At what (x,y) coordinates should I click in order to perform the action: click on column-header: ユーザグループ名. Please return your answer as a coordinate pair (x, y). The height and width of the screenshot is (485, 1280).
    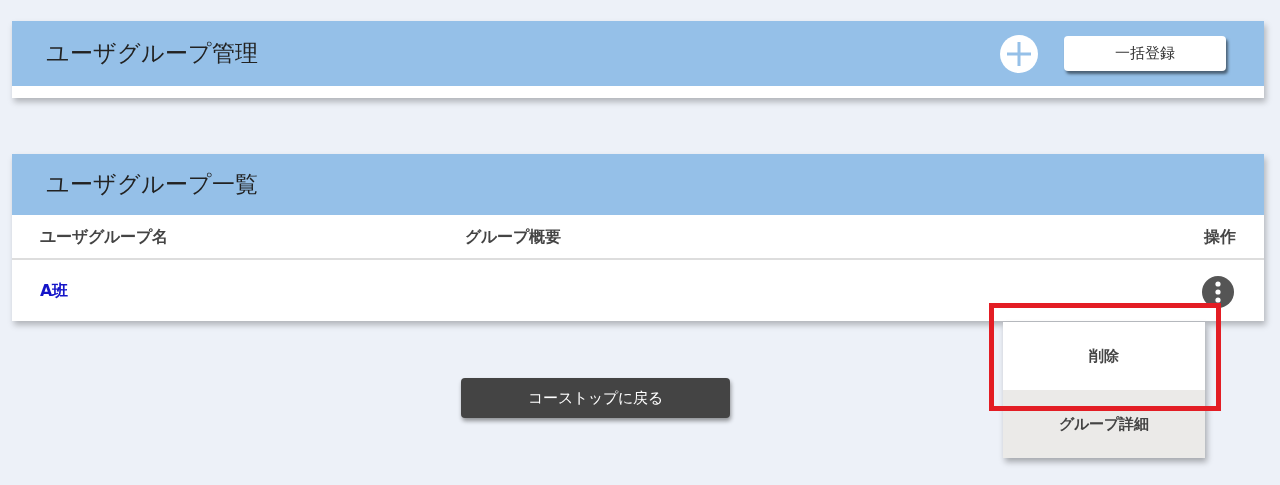
    Looking at the image, I should click on (104, 236).